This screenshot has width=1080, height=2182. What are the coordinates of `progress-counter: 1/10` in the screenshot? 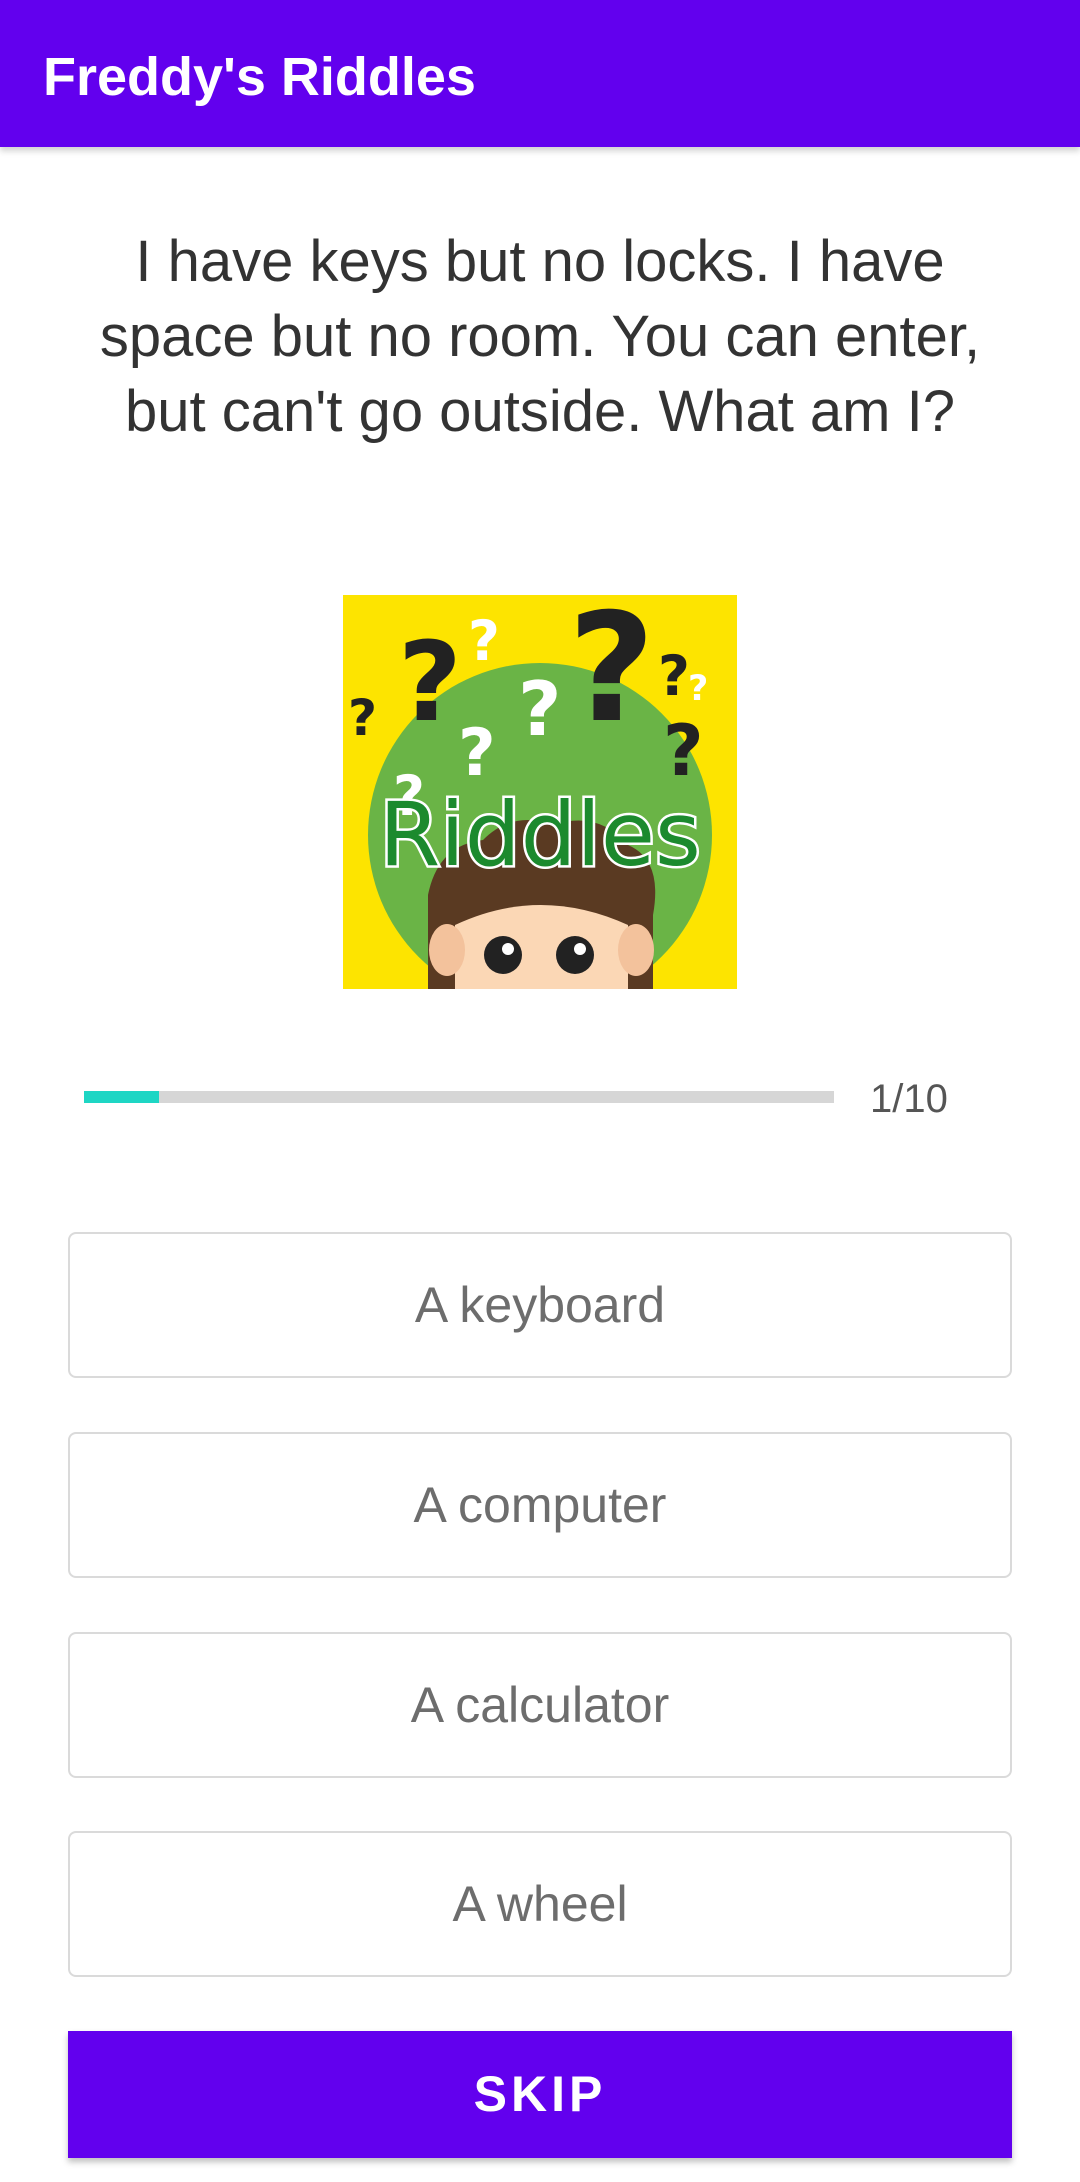 It's located at (909, 1099).